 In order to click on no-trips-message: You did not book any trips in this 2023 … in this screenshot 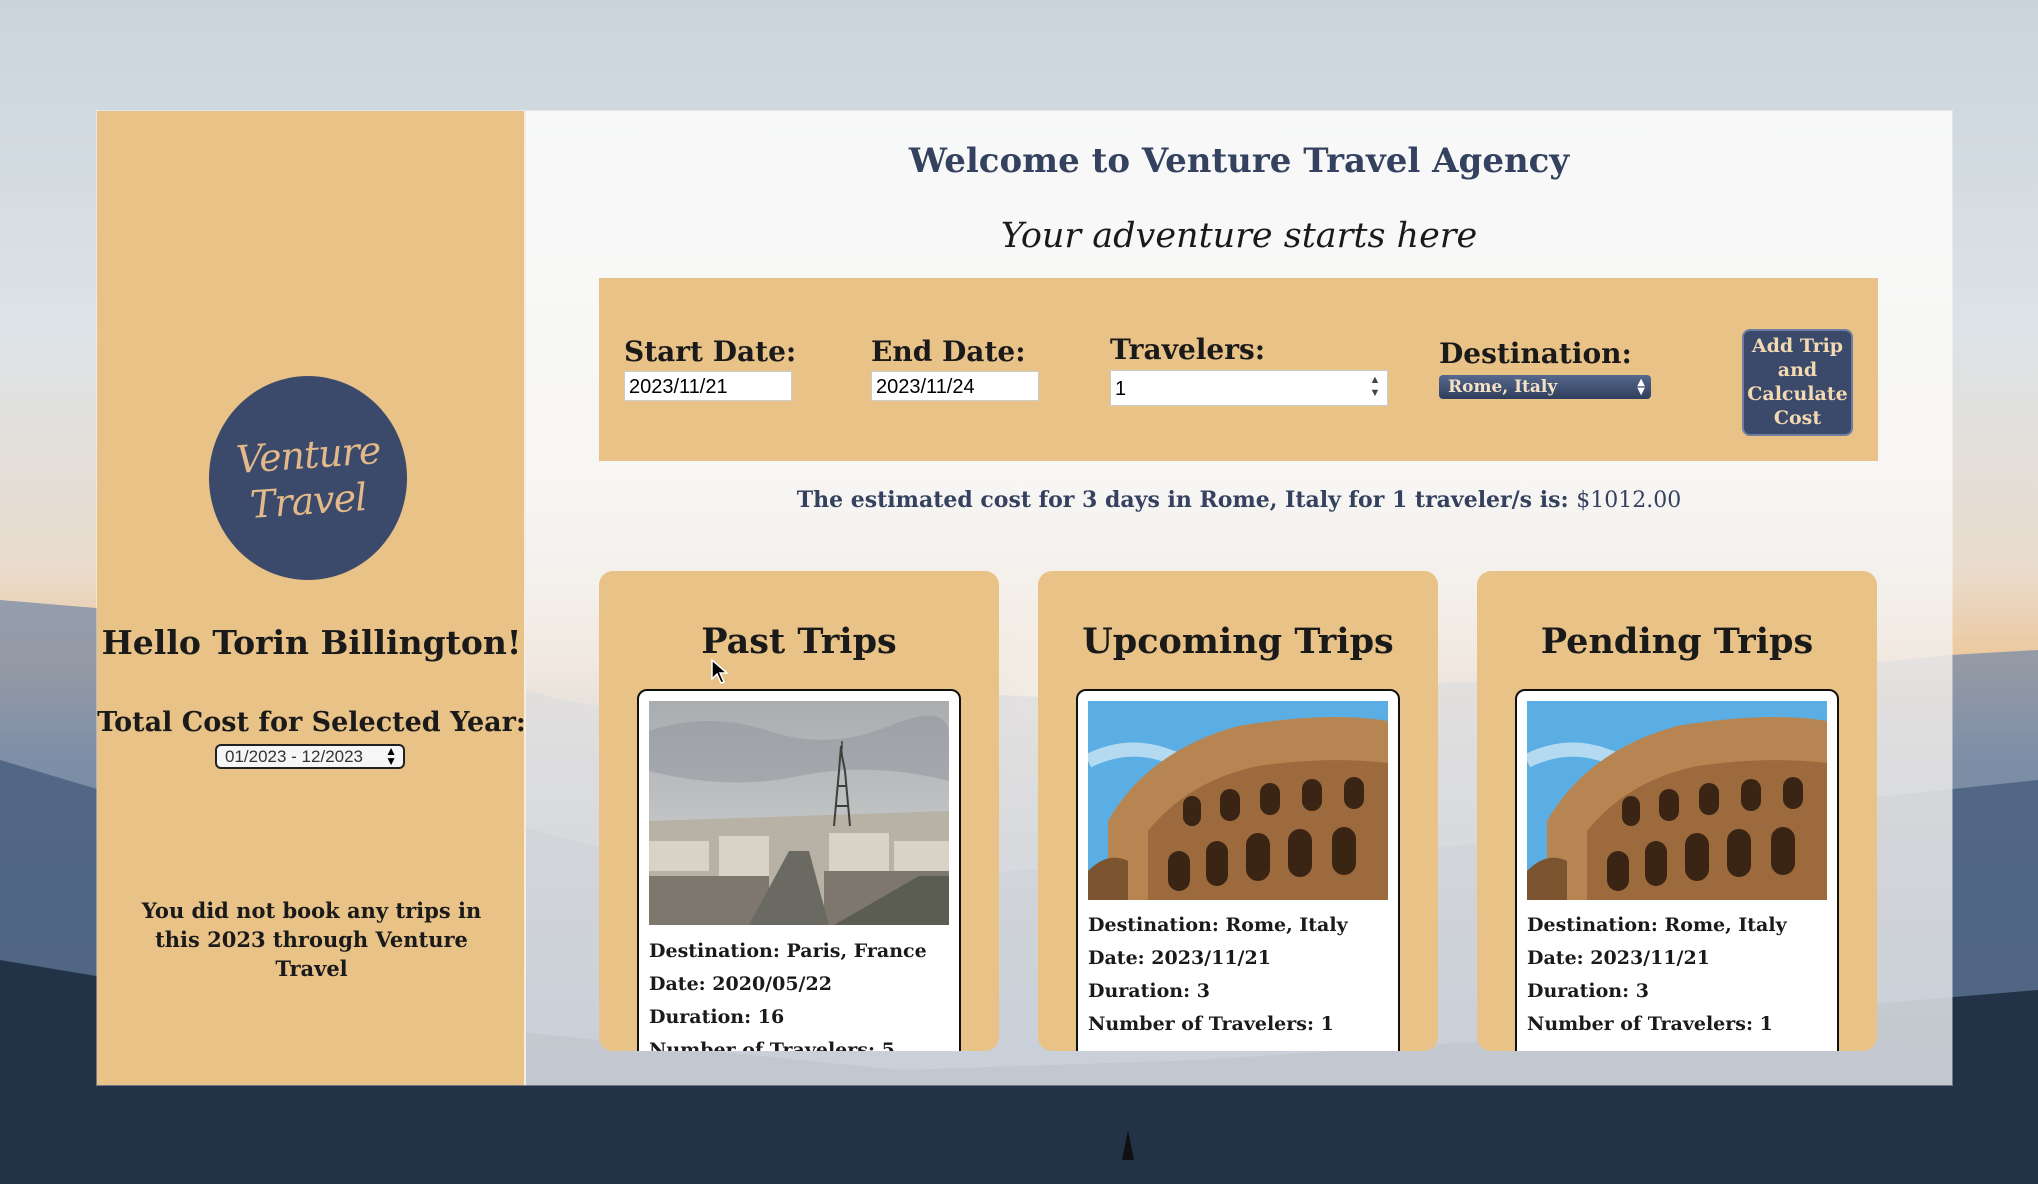, I will do `click(311, 939)`.